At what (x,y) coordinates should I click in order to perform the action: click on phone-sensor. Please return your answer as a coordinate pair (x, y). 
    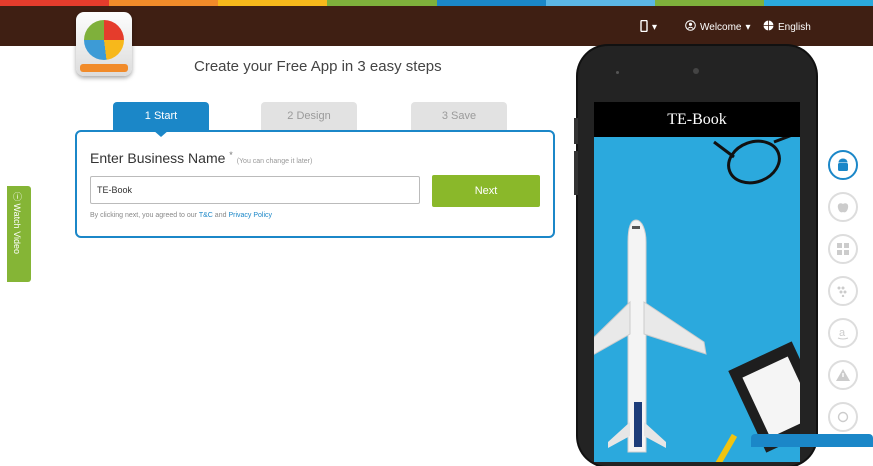
    Looking at the image, I should click on (617, 72).